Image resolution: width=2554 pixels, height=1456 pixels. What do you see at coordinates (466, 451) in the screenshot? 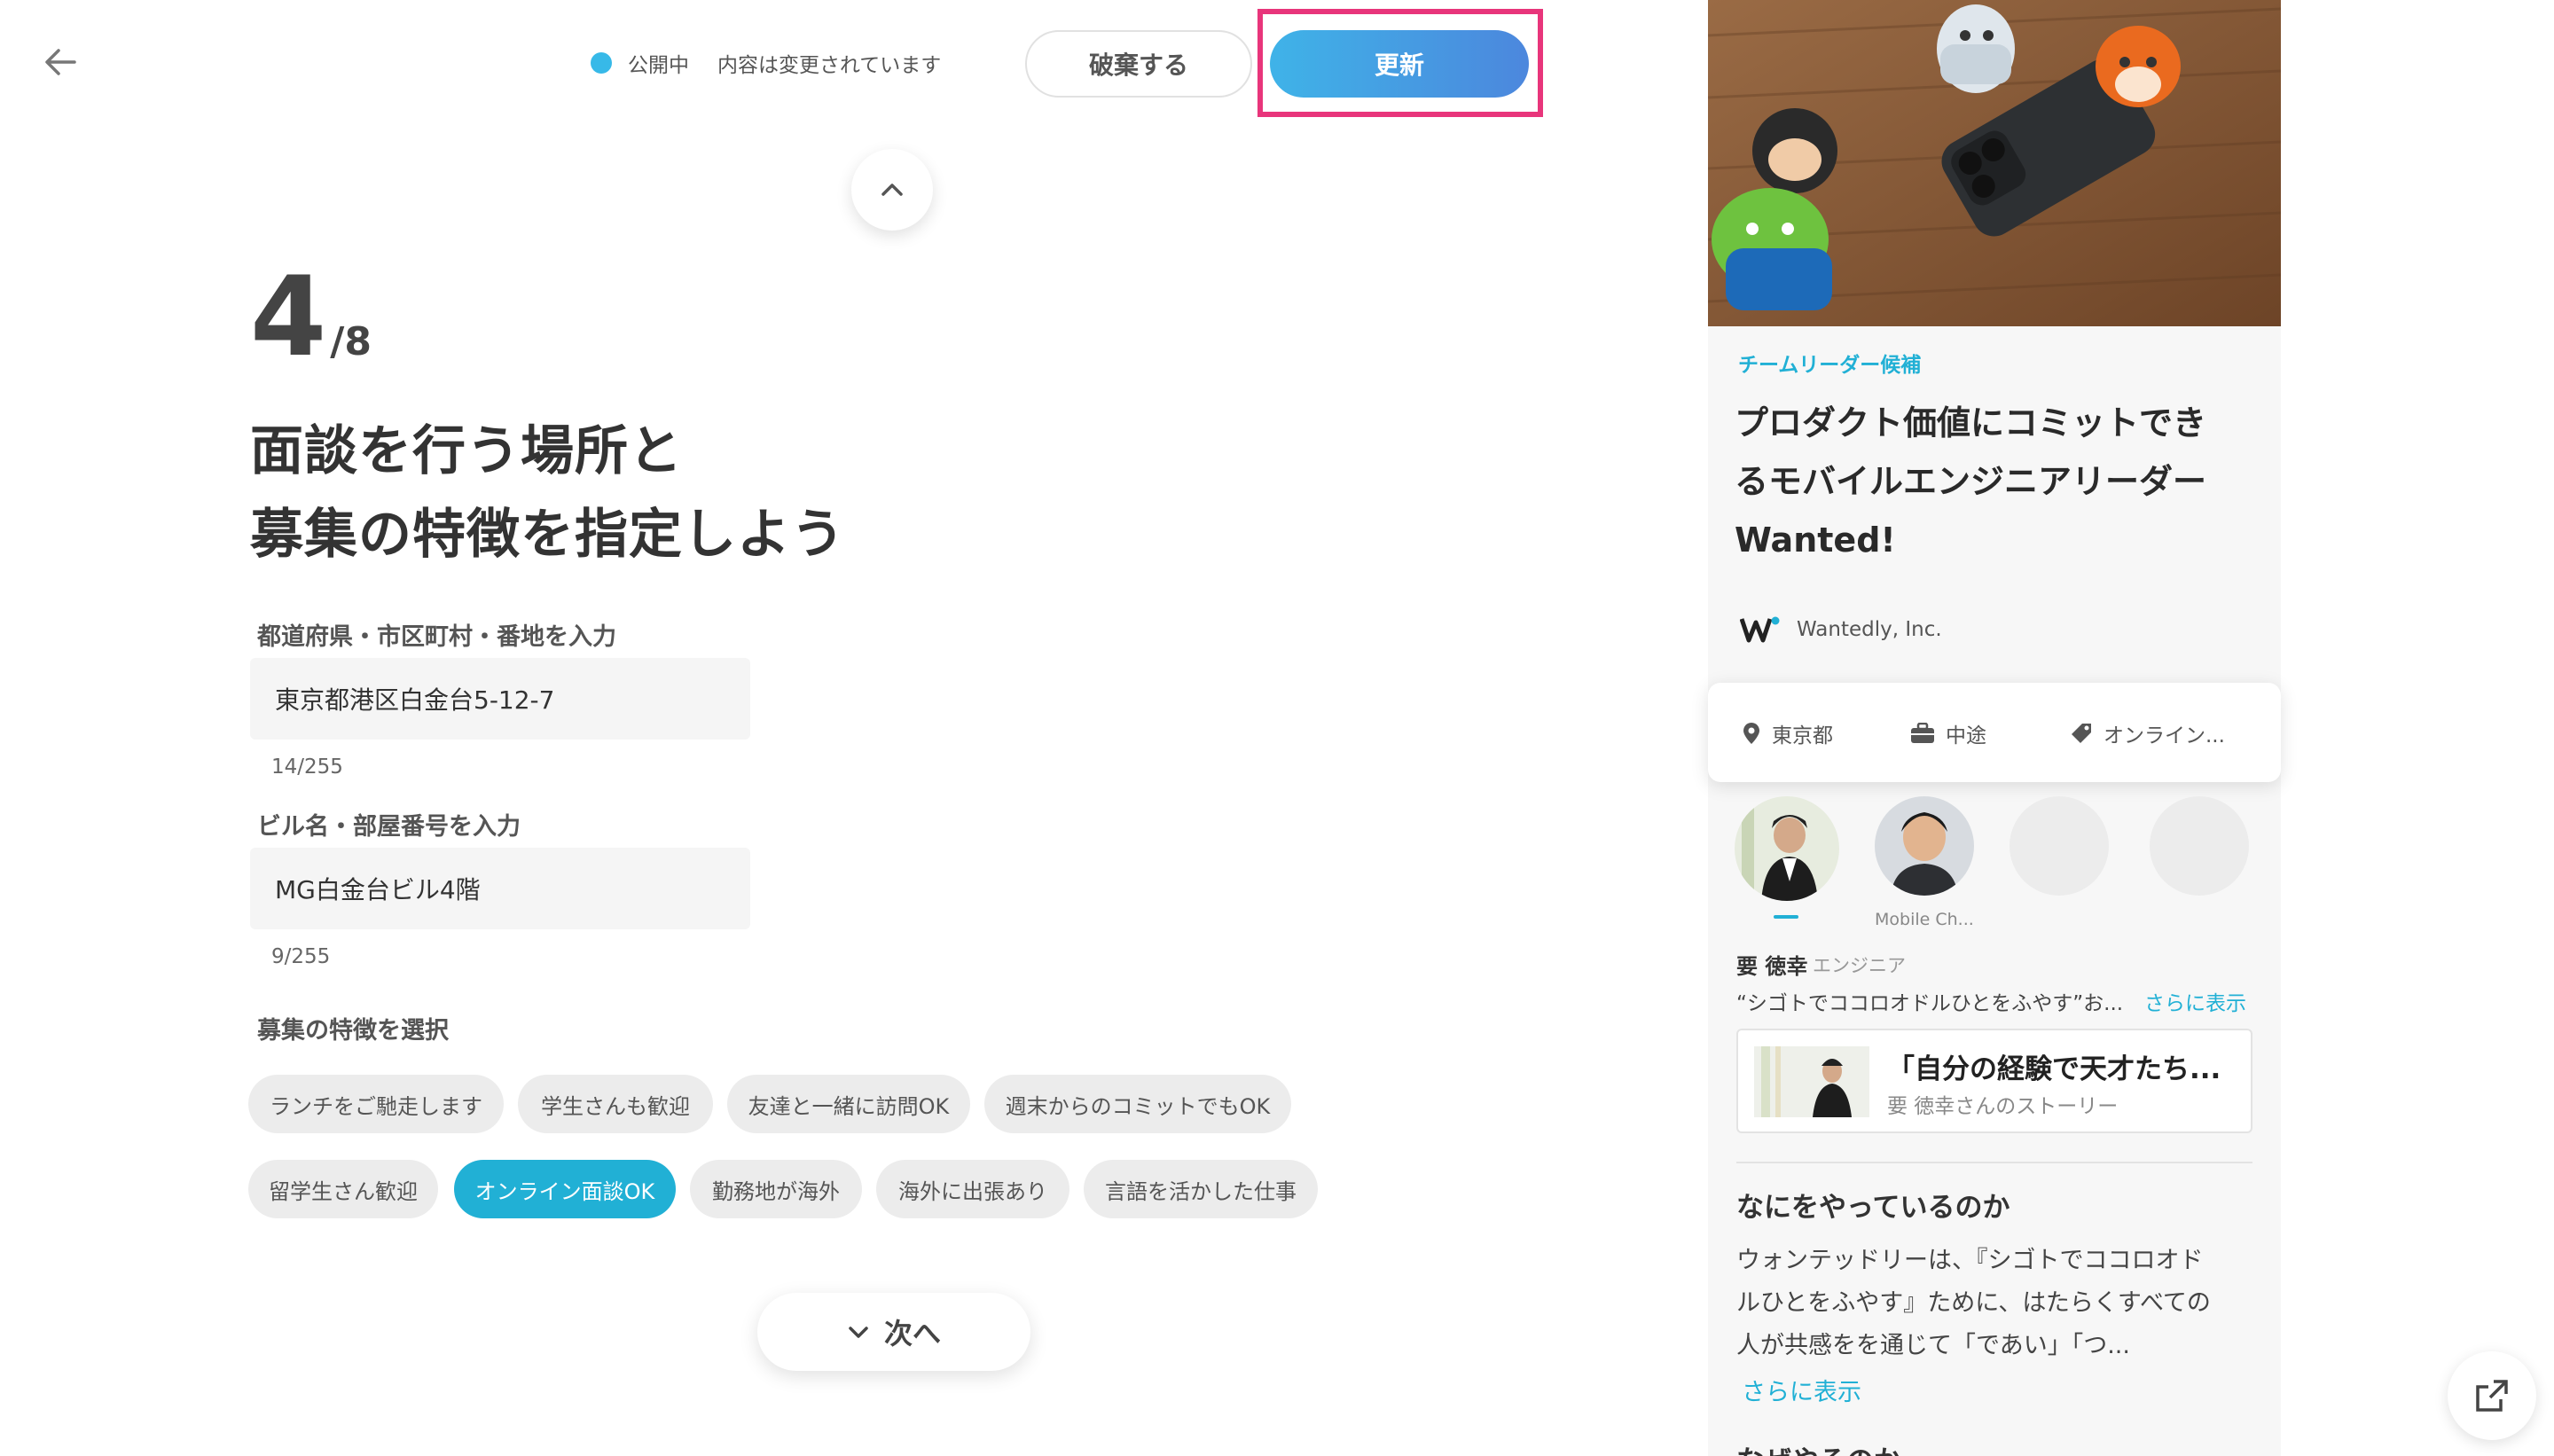
I see `page-title-line-1: 面談を行う場所と` at bounding box center [466, 451].